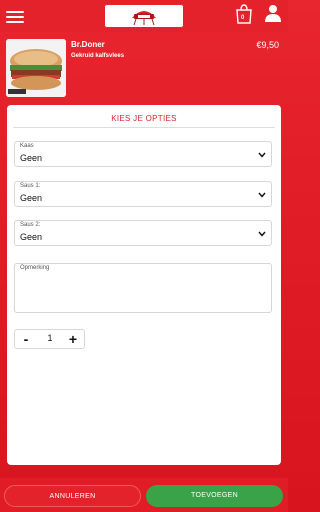 This screenshot has width=320, height=512. Describe the element at coordinates (144, 118) in the screenshot. I see `options-title: KIES JE OPTIES` at that location.